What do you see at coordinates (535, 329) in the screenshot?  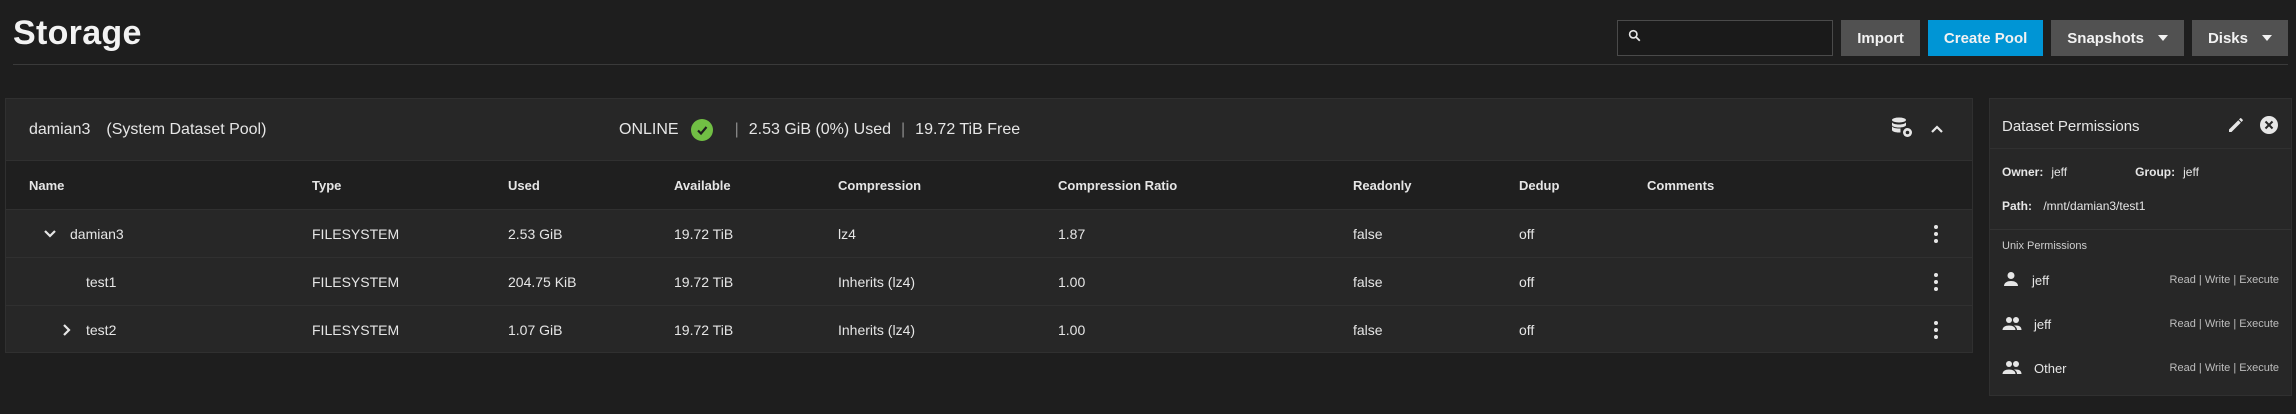 I see `dataset-used: 1.07 GiB` at bounding box center [535, 329].